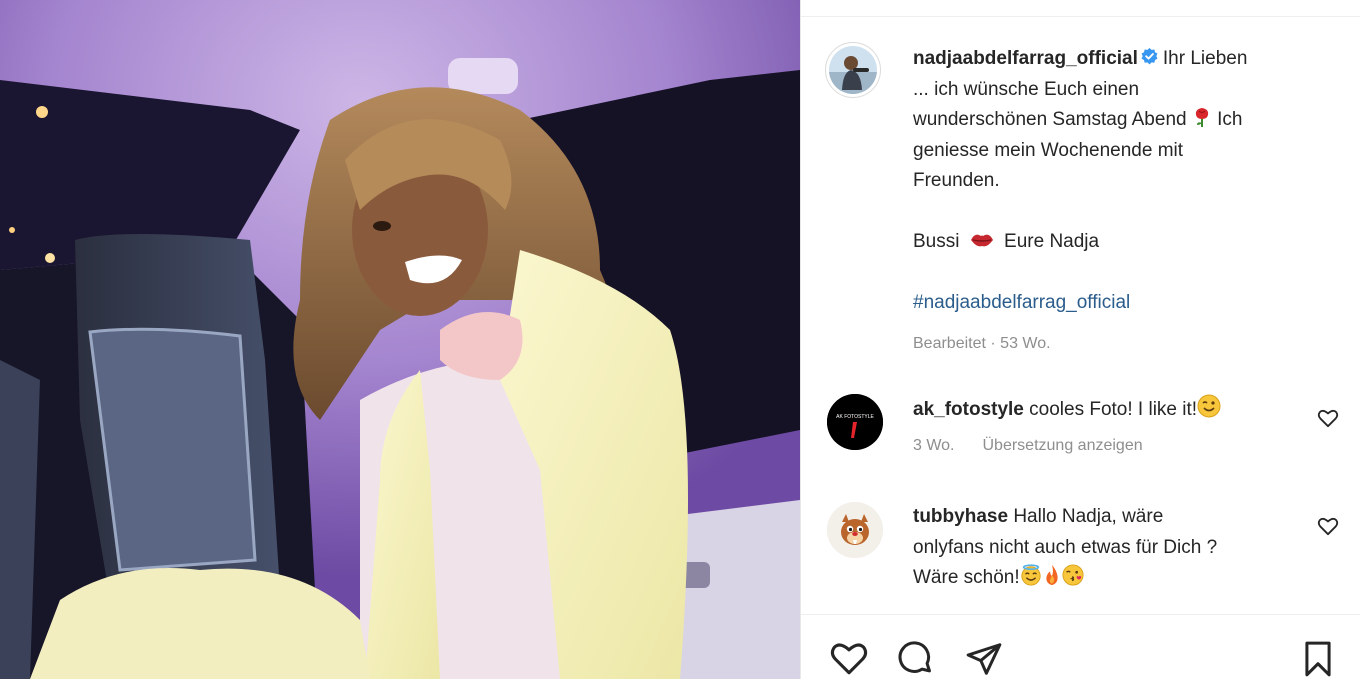 The width and height of the screenshot is (1360, 679). I want to click on heart-icon, so click(849, 658).